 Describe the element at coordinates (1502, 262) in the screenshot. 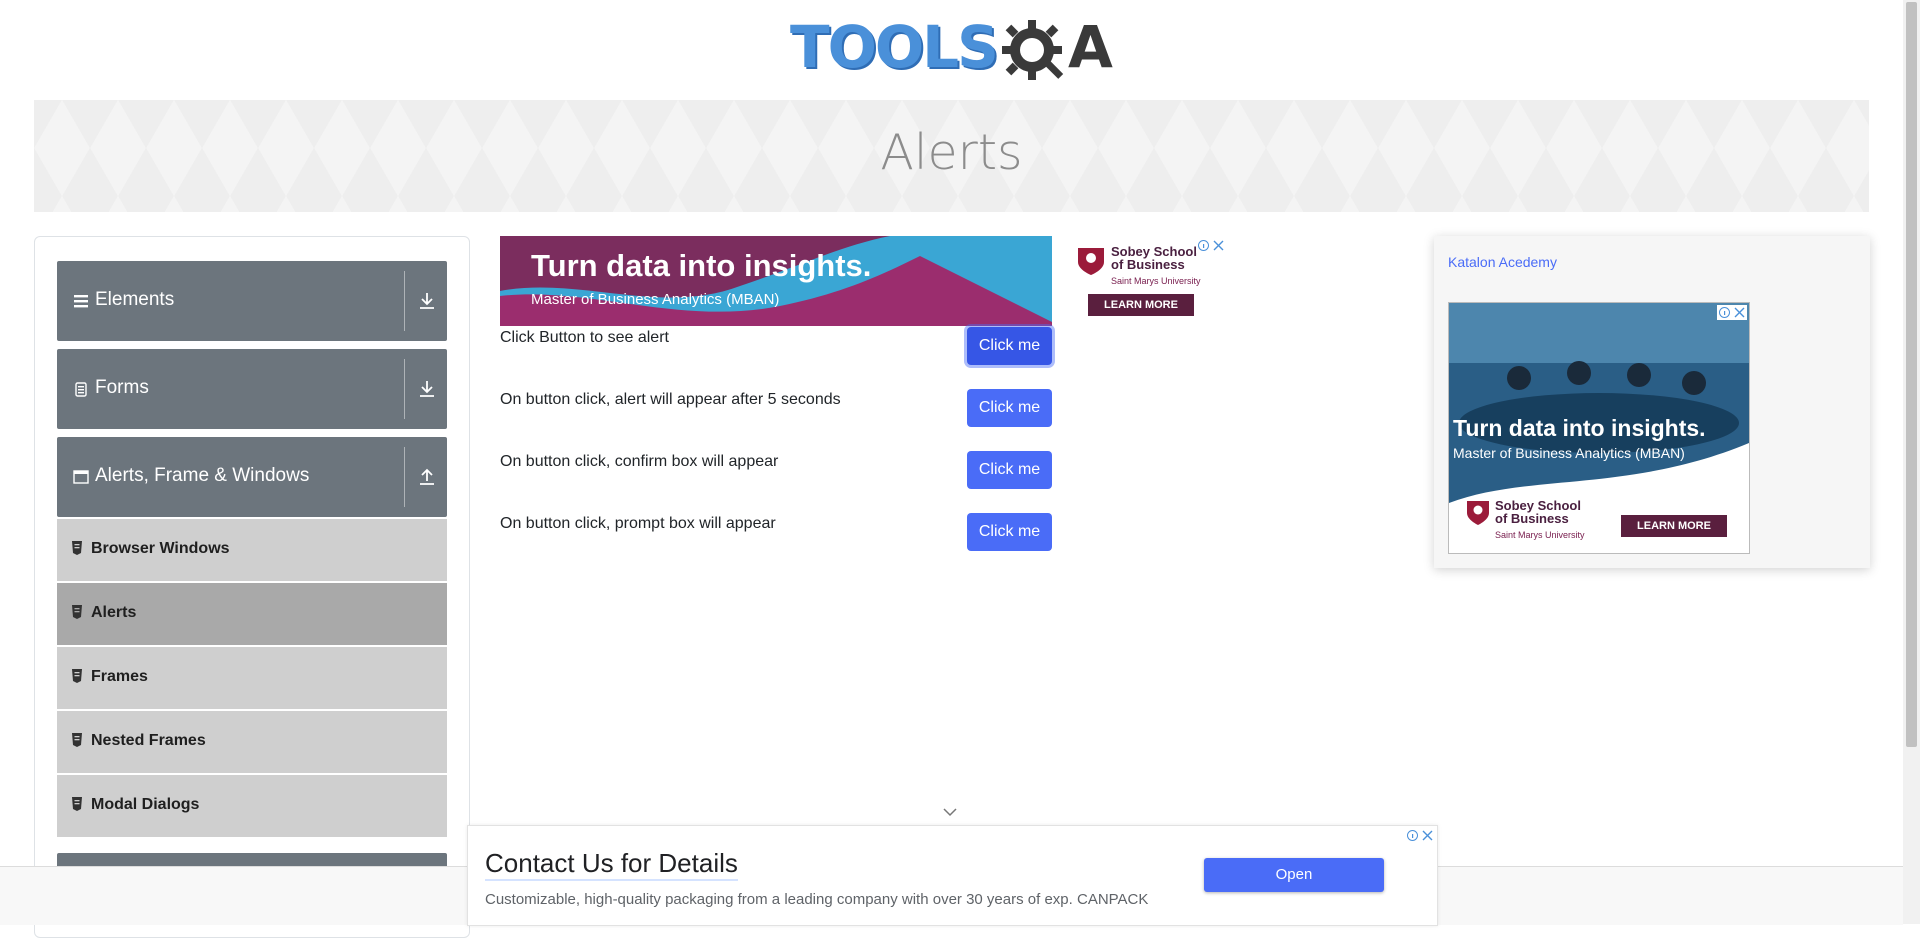

I see `katalon-academy-image-link: Katalon Acedemy` at that location.